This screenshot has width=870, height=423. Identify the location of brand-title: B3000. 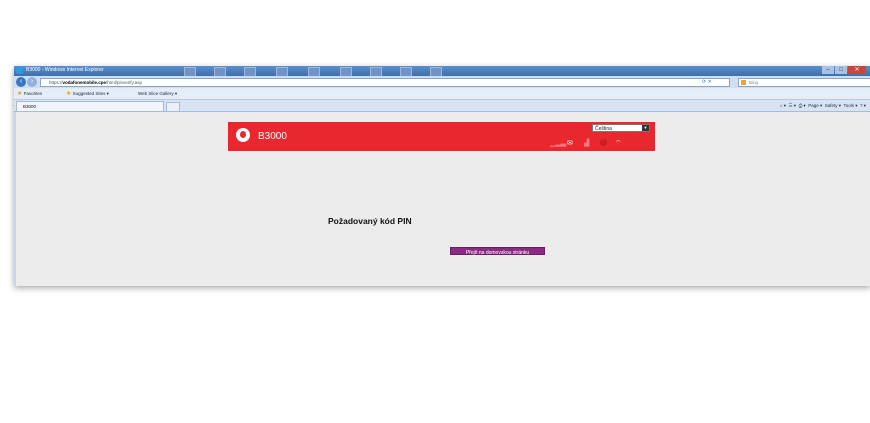
(272, 136).